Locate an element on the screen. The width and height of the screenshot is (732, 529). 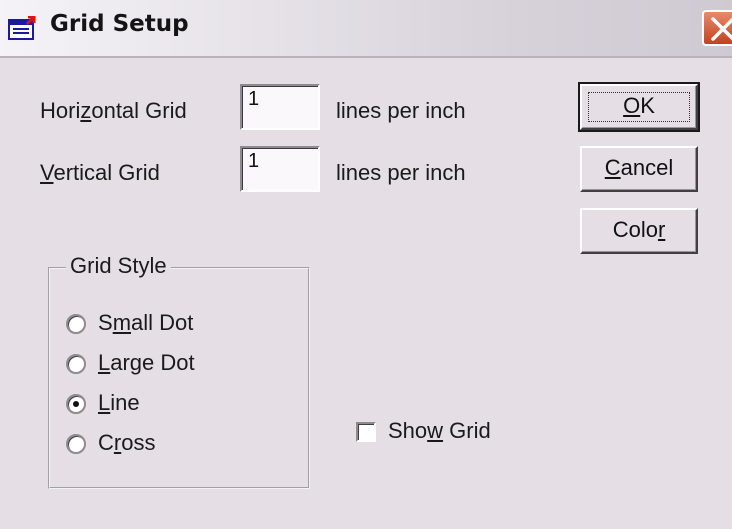
ok-button: OK is located at coordinates (639, 107).